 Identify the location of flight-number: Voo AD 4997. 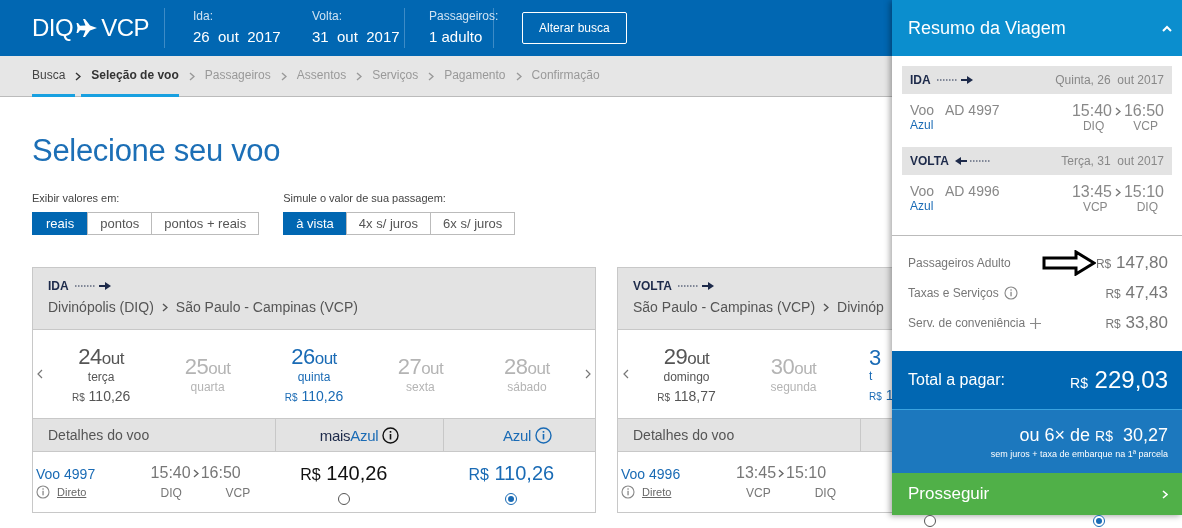
(955, 110).